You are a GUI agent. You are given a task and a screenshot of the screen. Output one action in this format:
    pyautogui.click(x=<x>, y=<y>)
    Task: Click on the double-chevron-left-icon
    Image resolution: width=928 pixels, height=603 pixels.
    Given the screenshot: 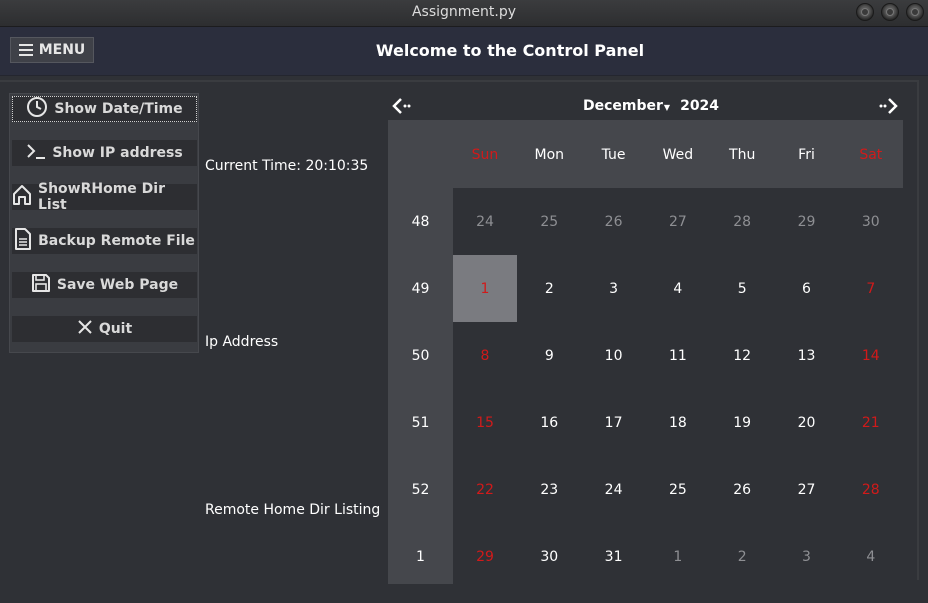 What is the action you would take?
    pyautogui.click(x=401, y=106)
    